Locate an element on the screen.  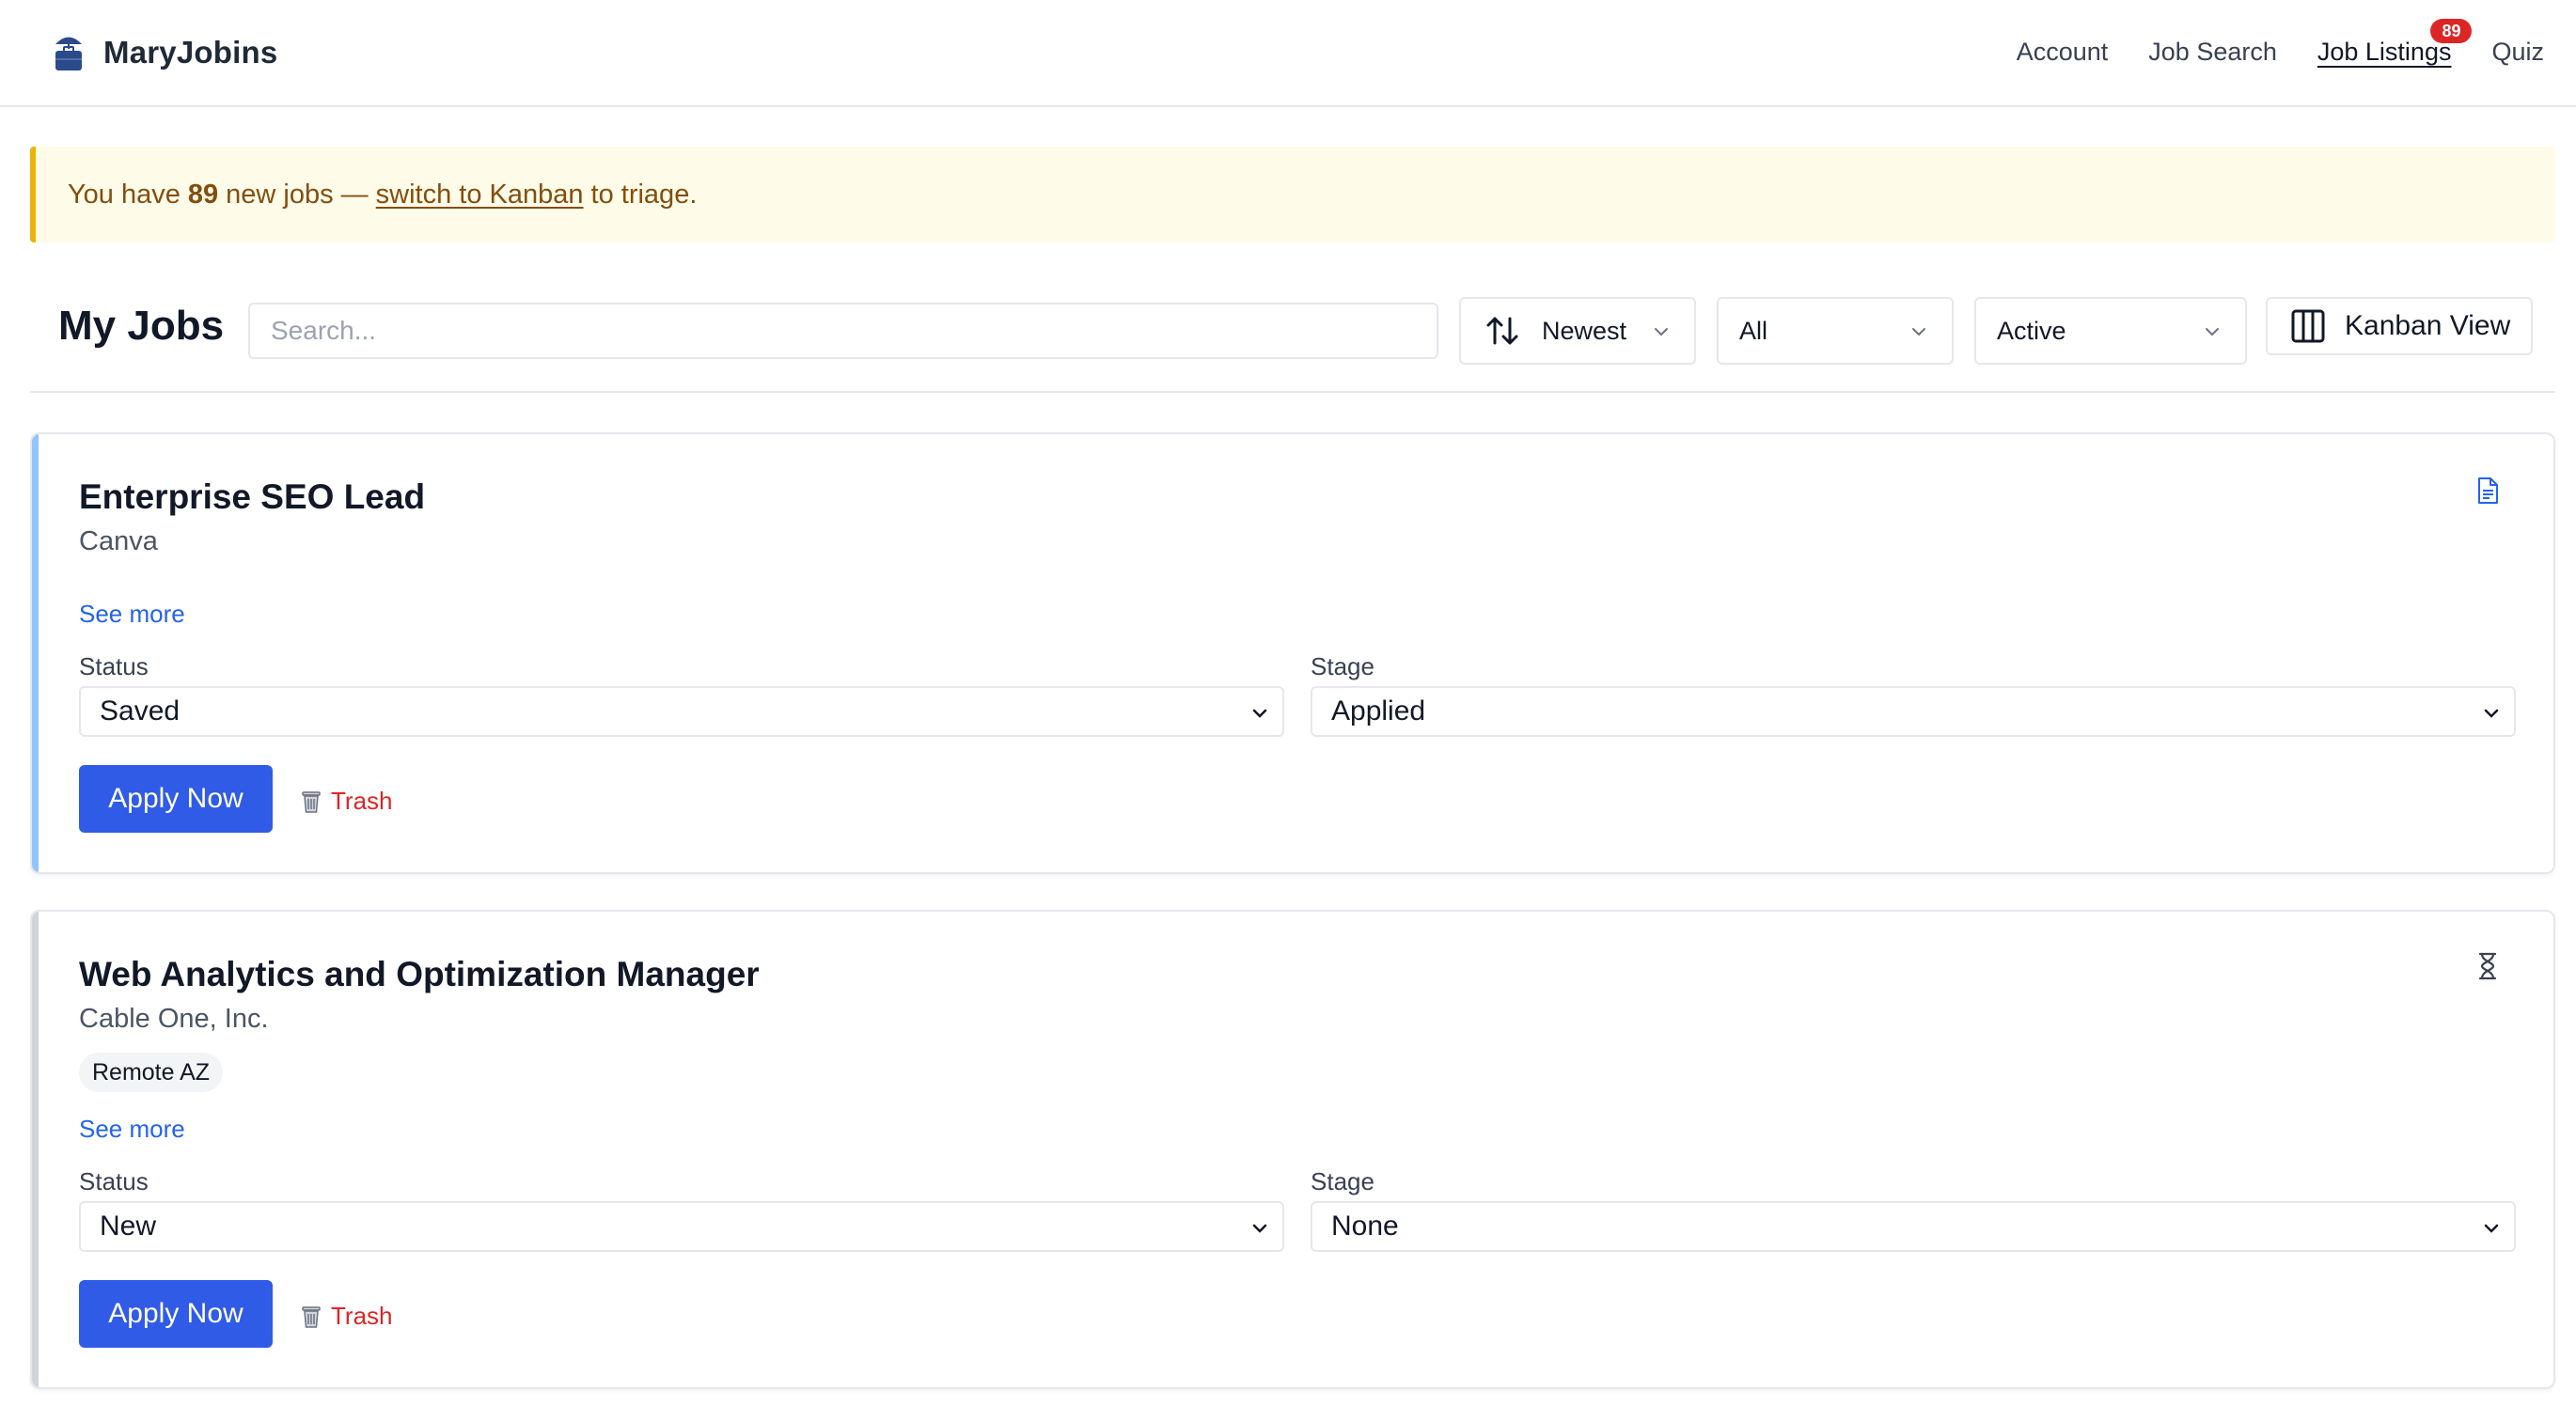
location-tag: Remote AZ is located at coordinates (151, 1072).